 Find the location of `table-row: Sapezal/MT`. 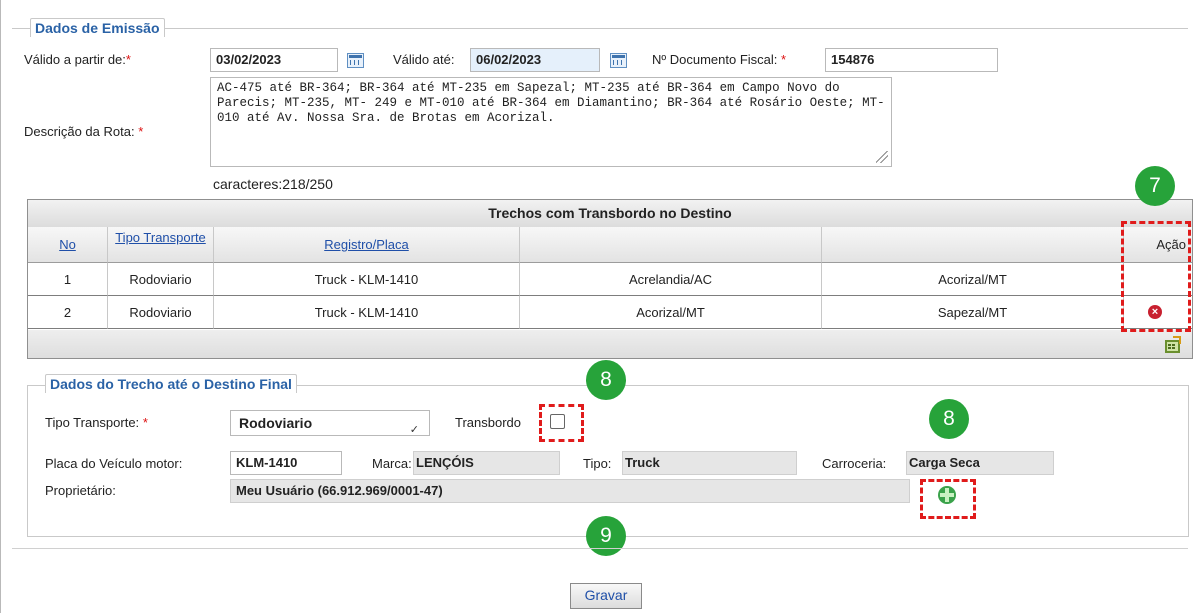

table-row: Sapezal/MT is located at coordinates (973, 312).